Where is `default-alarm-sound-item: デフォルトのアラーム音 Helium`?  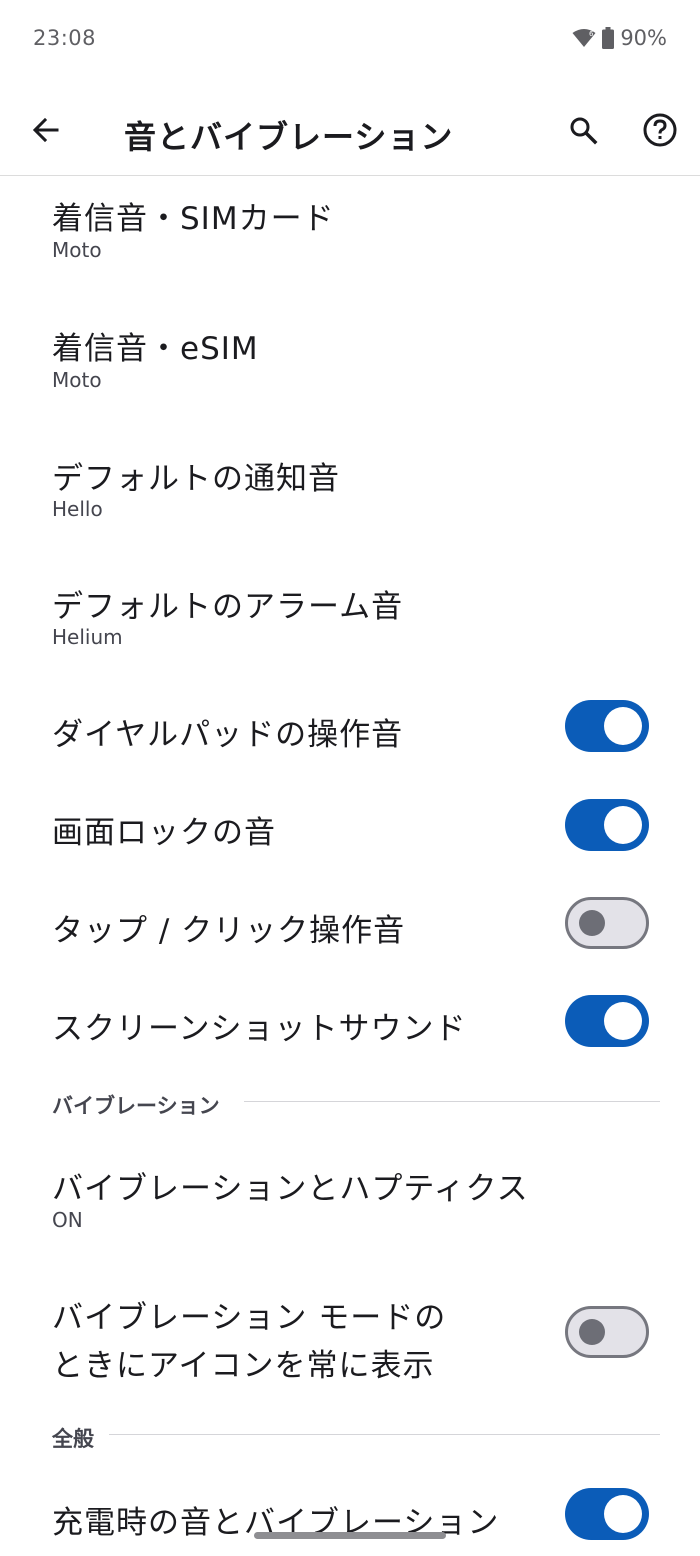
default-alarm-sound-item: デフォルトのアラーム音 Helium is located at coordinates (350, 616).